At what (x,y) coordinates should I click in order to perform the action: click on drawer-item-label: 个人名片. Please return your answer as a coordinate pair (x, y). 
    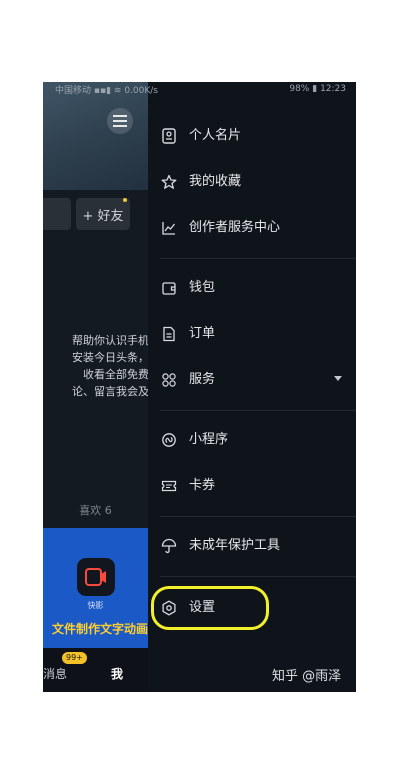
    Looking at the image, I should click on (215, 135).